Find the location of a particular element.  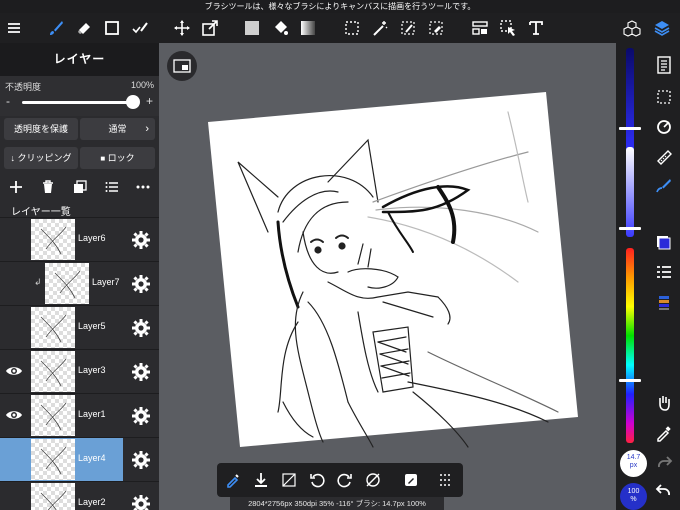

brush-list-icon is located at coordinates (664, 273).